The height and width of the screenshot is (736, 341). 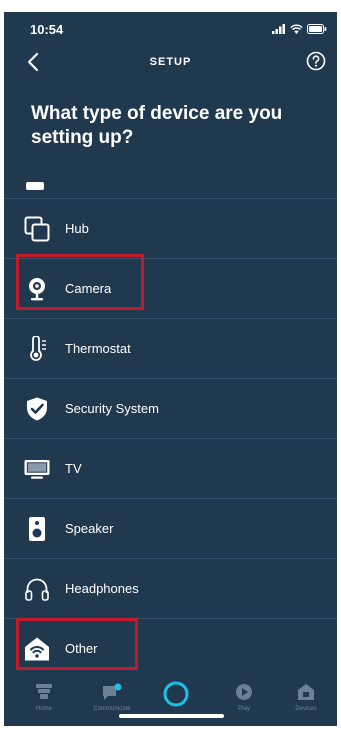 I want to click on play-icon, so click(x=244, y=692).